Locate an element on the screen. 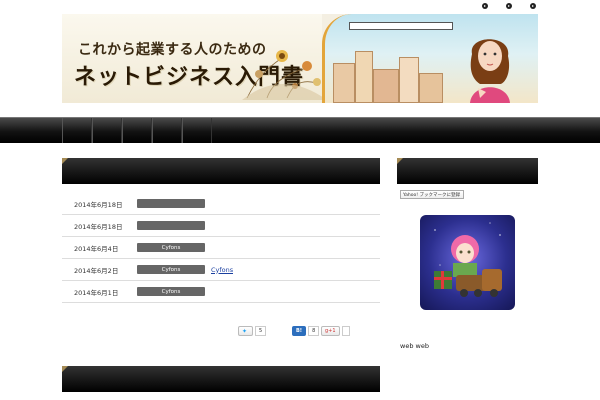 This screenshot has width=600, height=400. yahoo-bookmark-button: Yahoo! ブックマークに登録 is located at coordinates (432, 194).